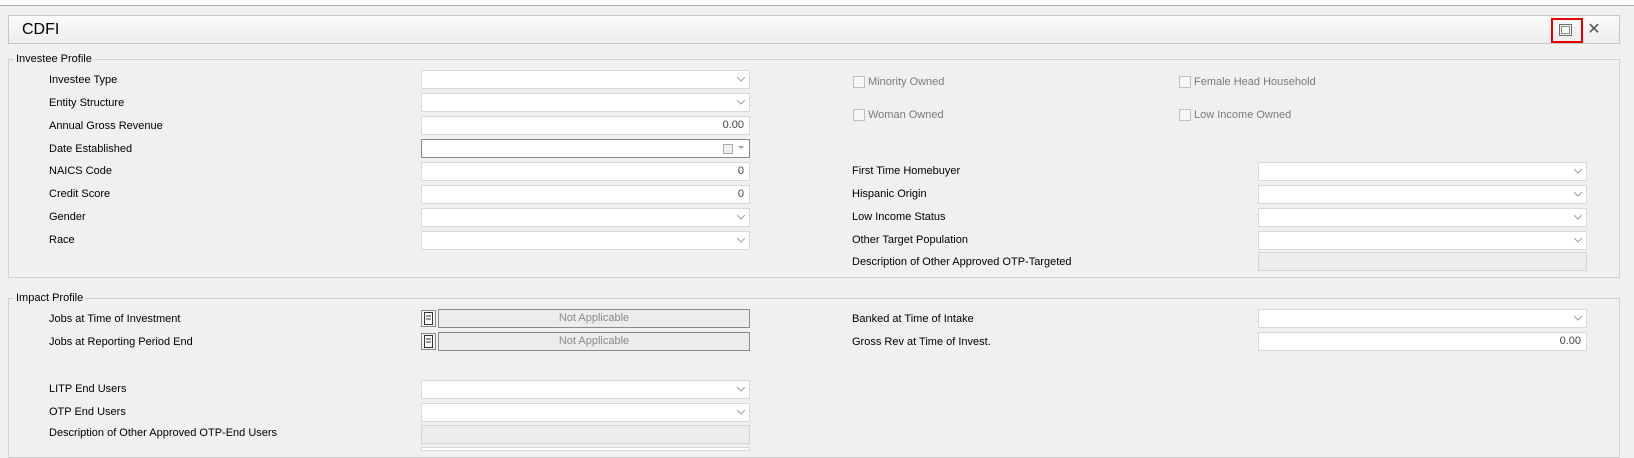  I want to click on naics-code-input: 0, so click(585, 171).